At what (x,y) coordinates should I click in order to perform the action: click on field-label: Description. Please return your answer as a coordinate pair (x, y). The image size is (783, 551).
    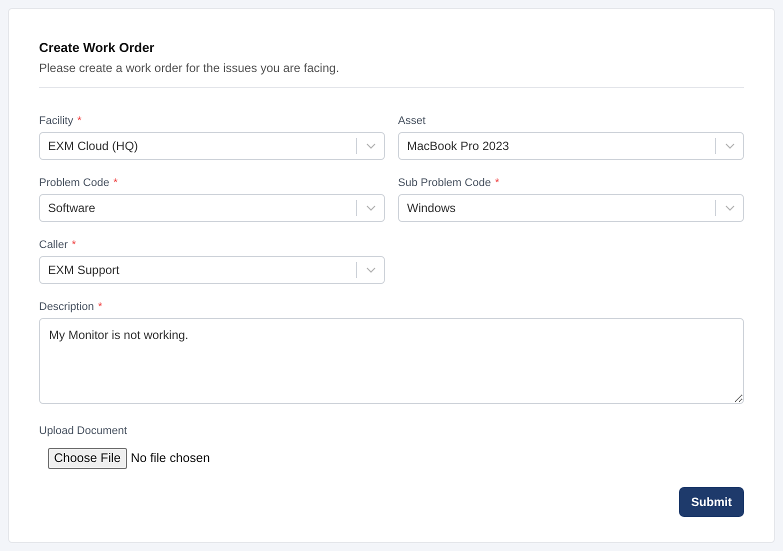
    Looking at the image, I should click on (66, 307).